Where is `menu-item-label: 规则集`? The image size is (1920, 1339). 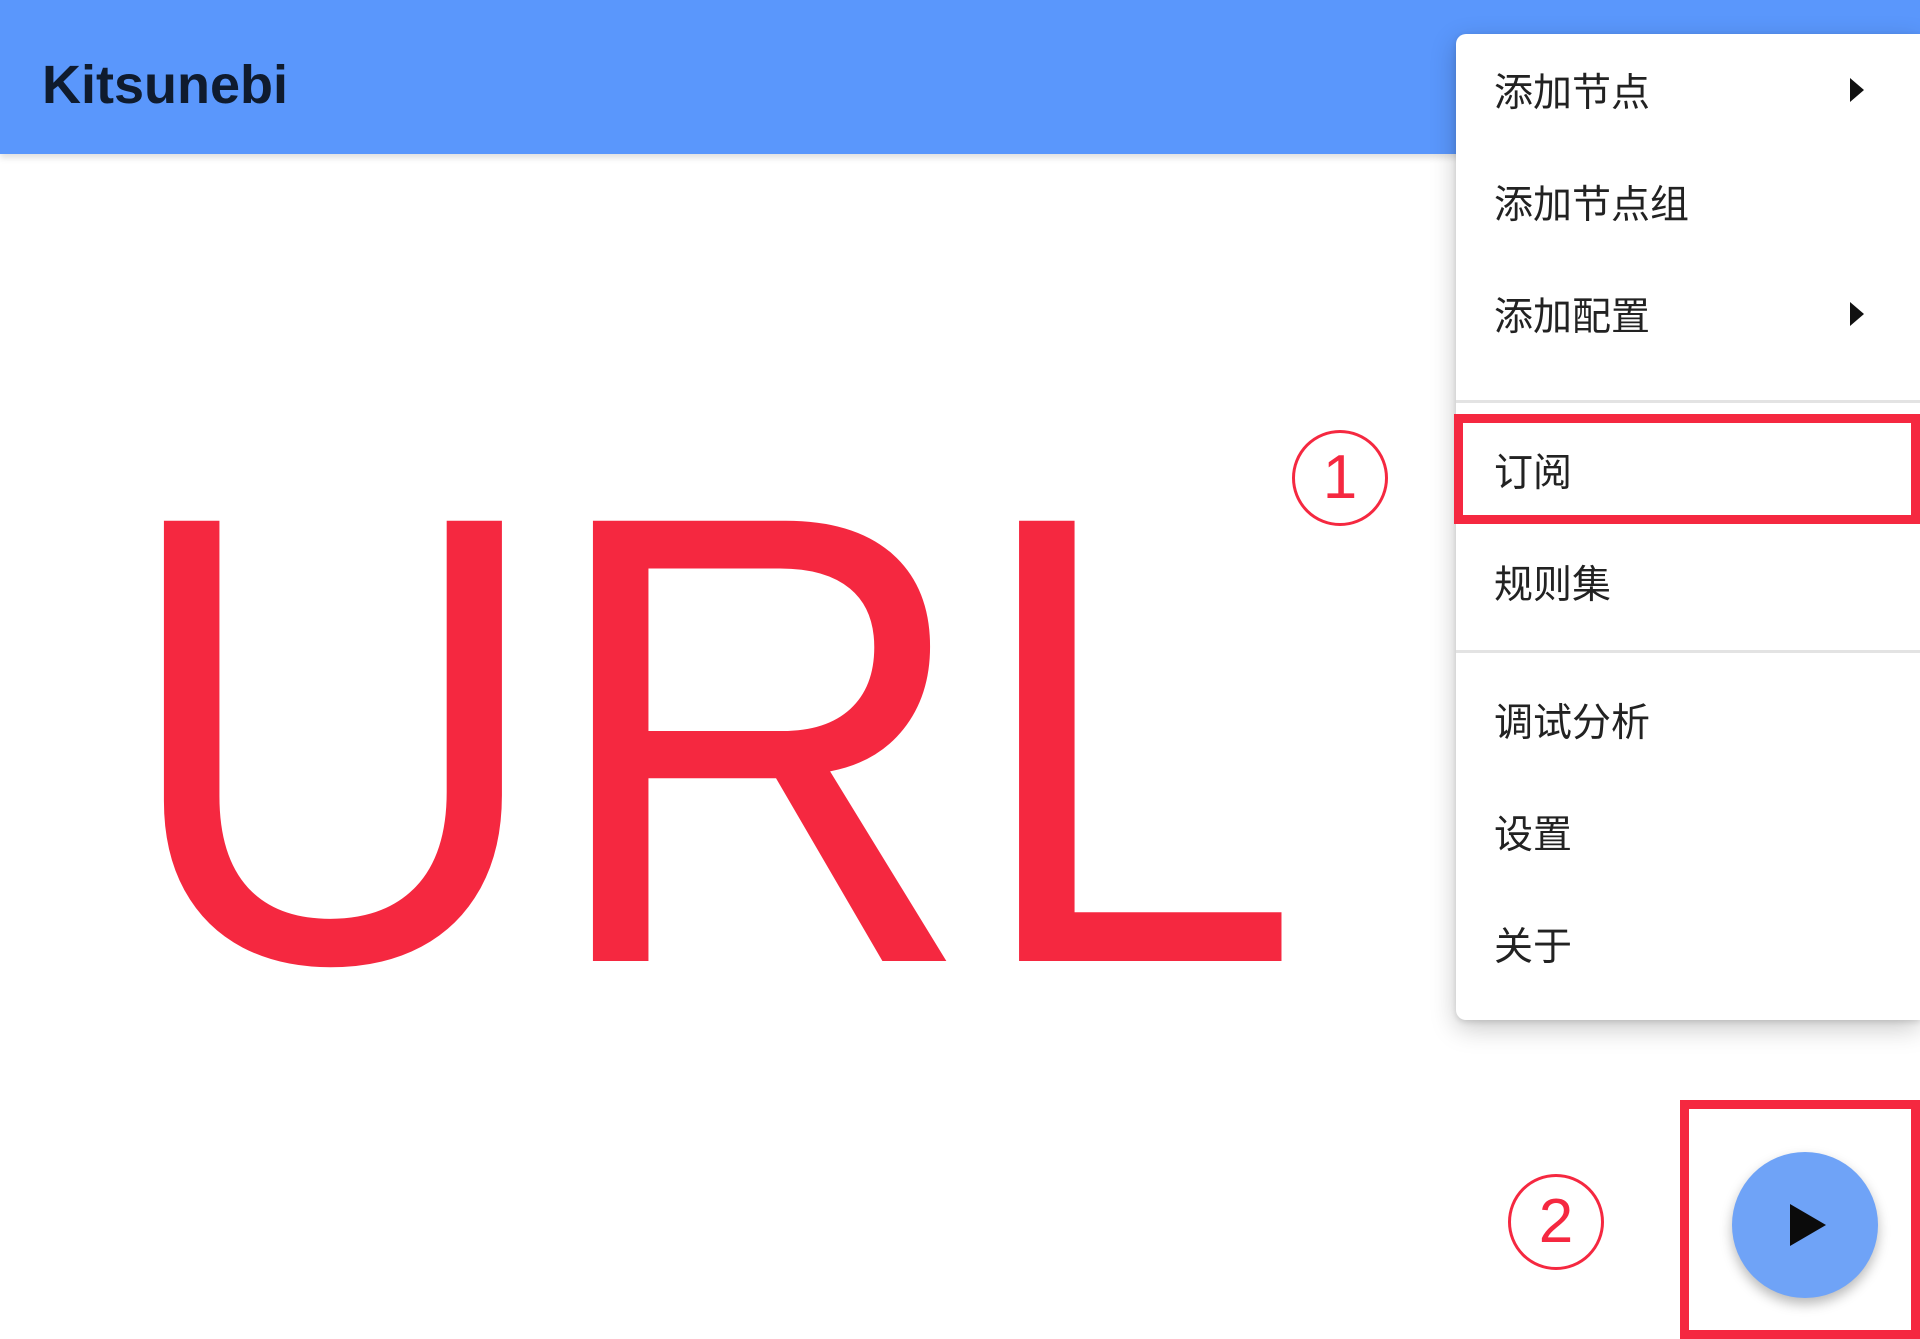
menu-item-label: 规则集 is located at coordinates (1553, 585).